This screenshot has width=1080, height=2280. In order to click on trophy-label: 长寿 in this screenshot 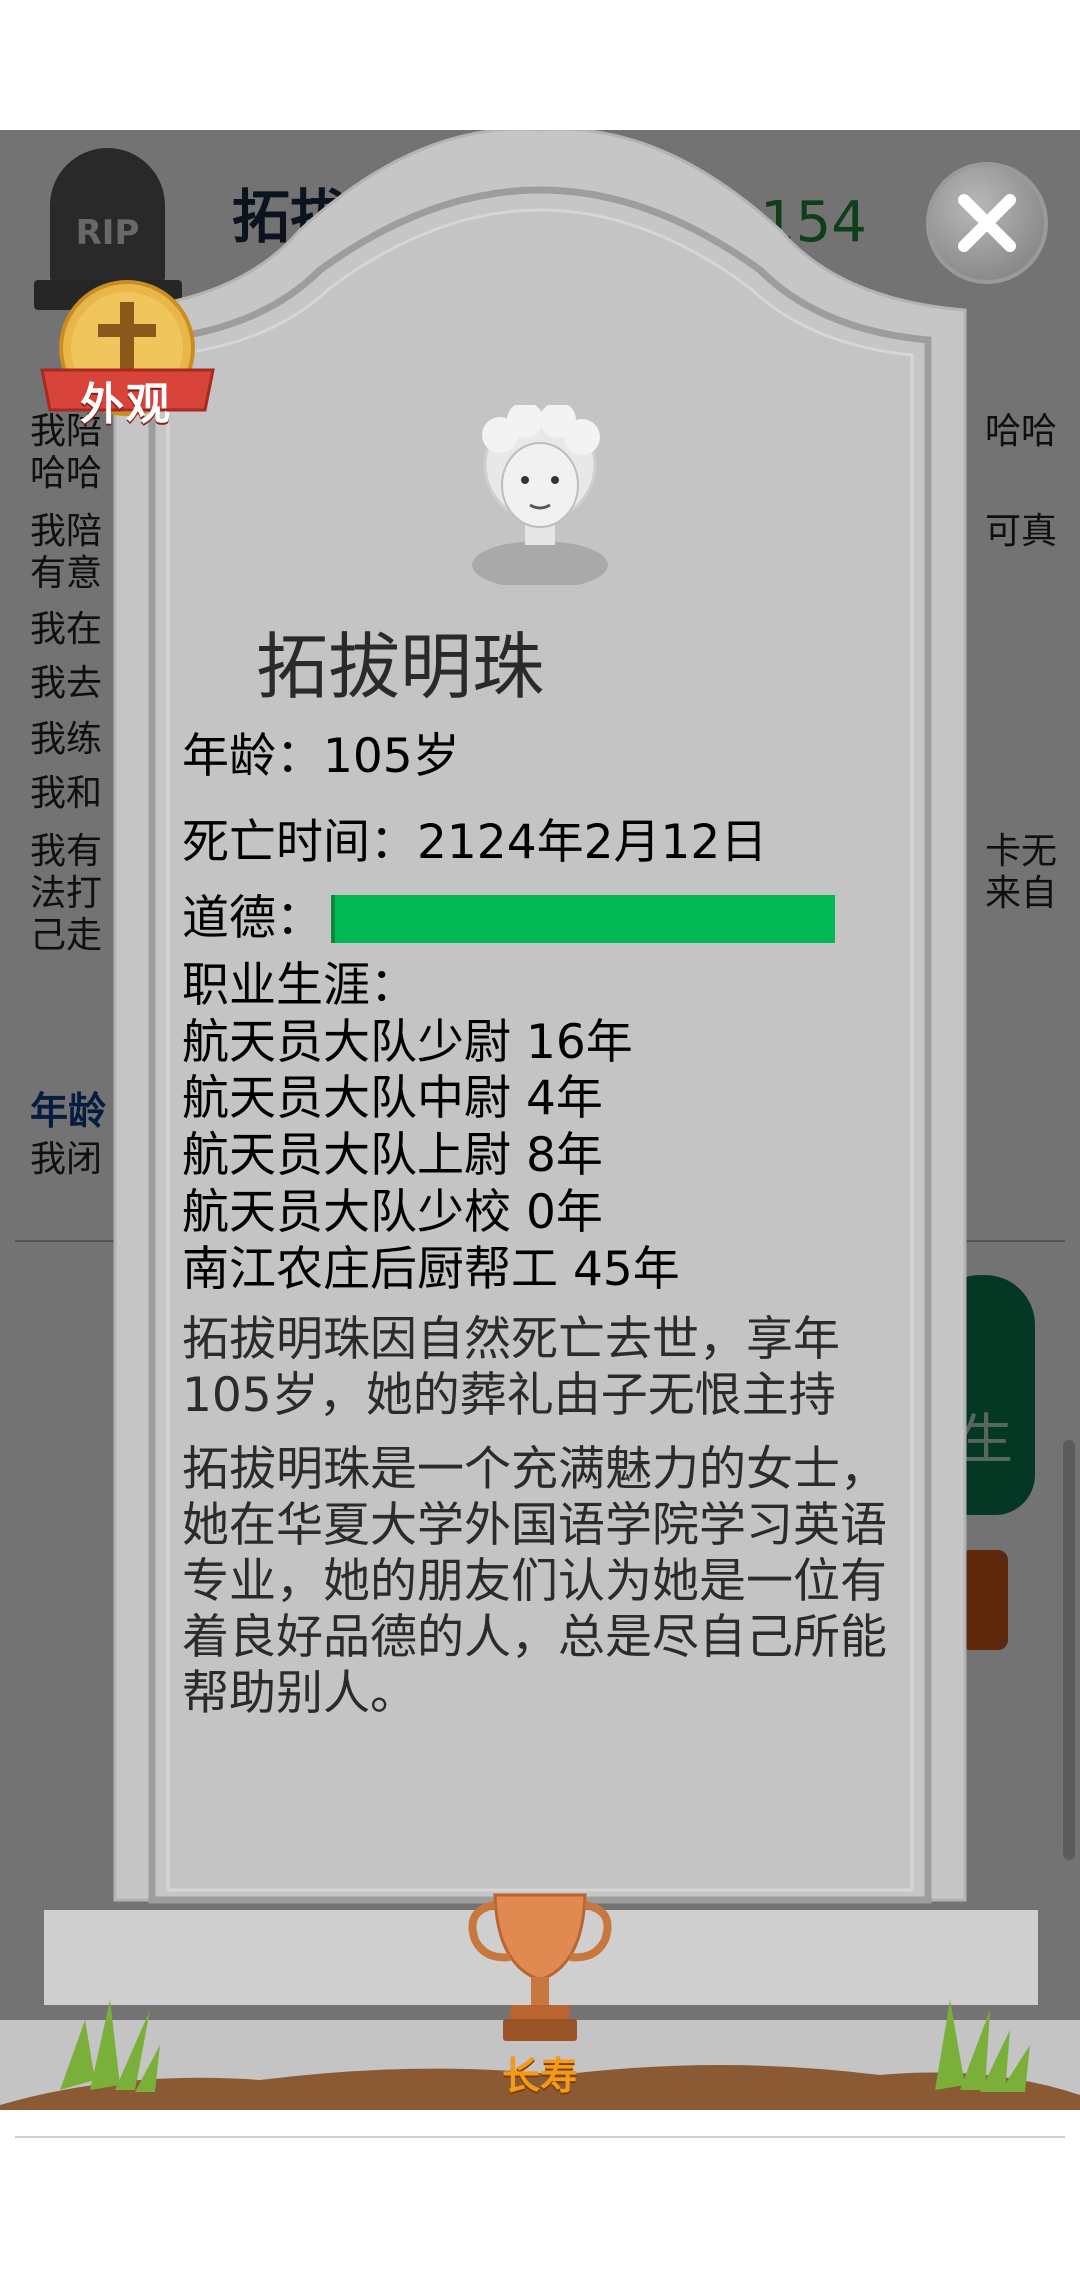, I will do `click(540, 2076)`.